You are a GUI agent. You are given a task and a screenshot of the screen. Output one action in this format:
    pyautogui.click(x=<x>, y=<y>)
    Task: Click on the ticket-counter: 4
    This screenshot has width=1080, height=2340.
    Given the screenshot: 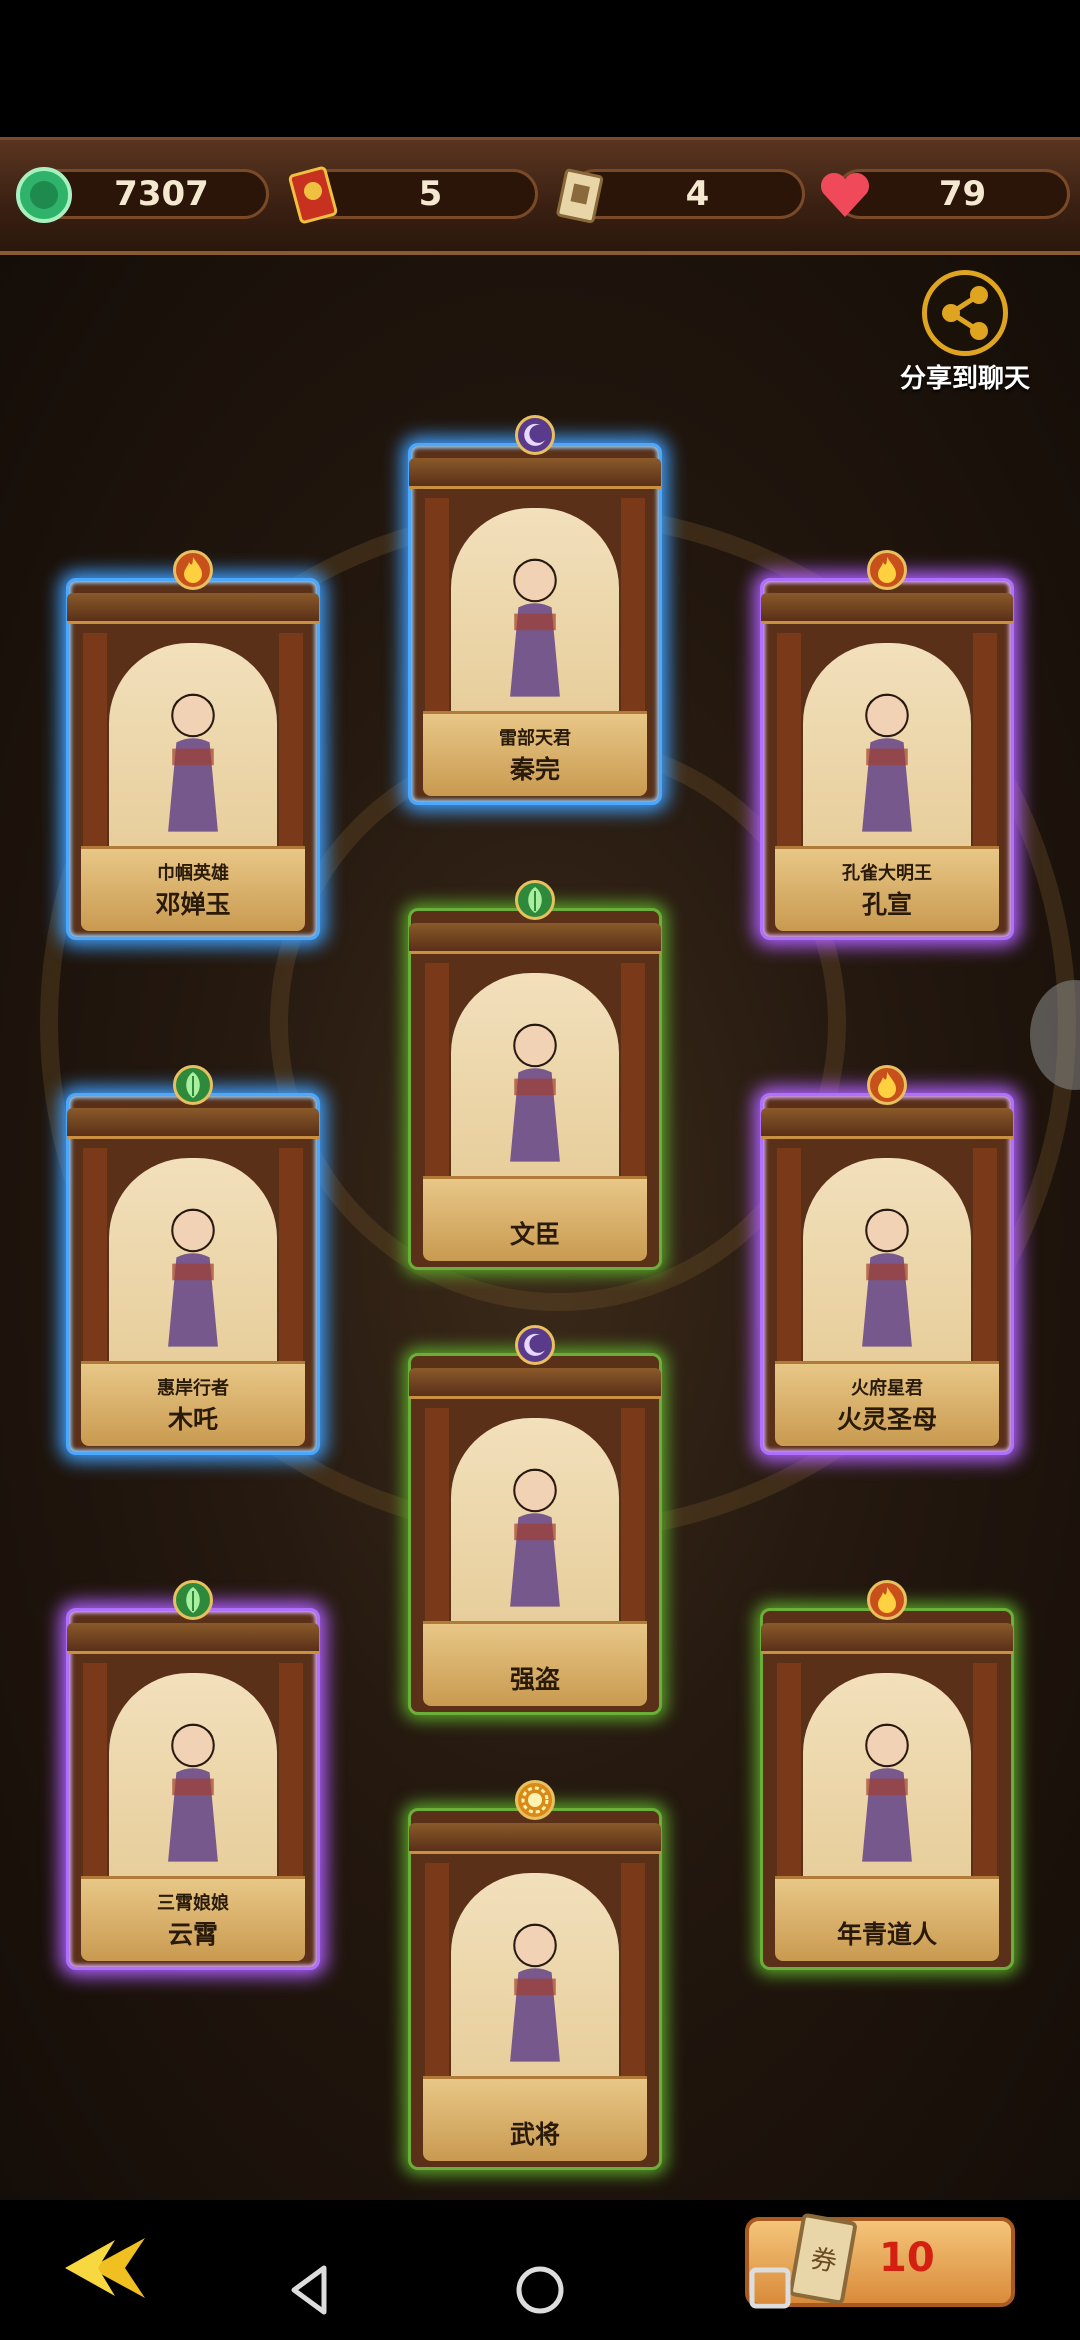 What is the action you would take?
    pyautogui.click(x=677, y=195)
    